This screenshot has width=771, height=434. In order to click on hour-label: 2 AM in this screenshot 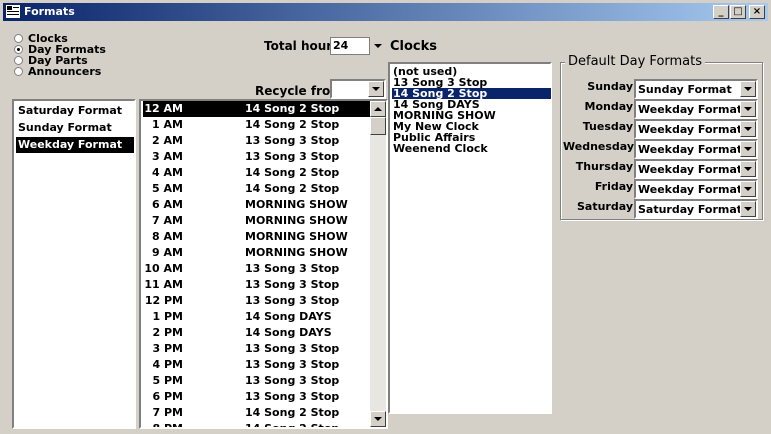, I will do `click(167, 140)`.